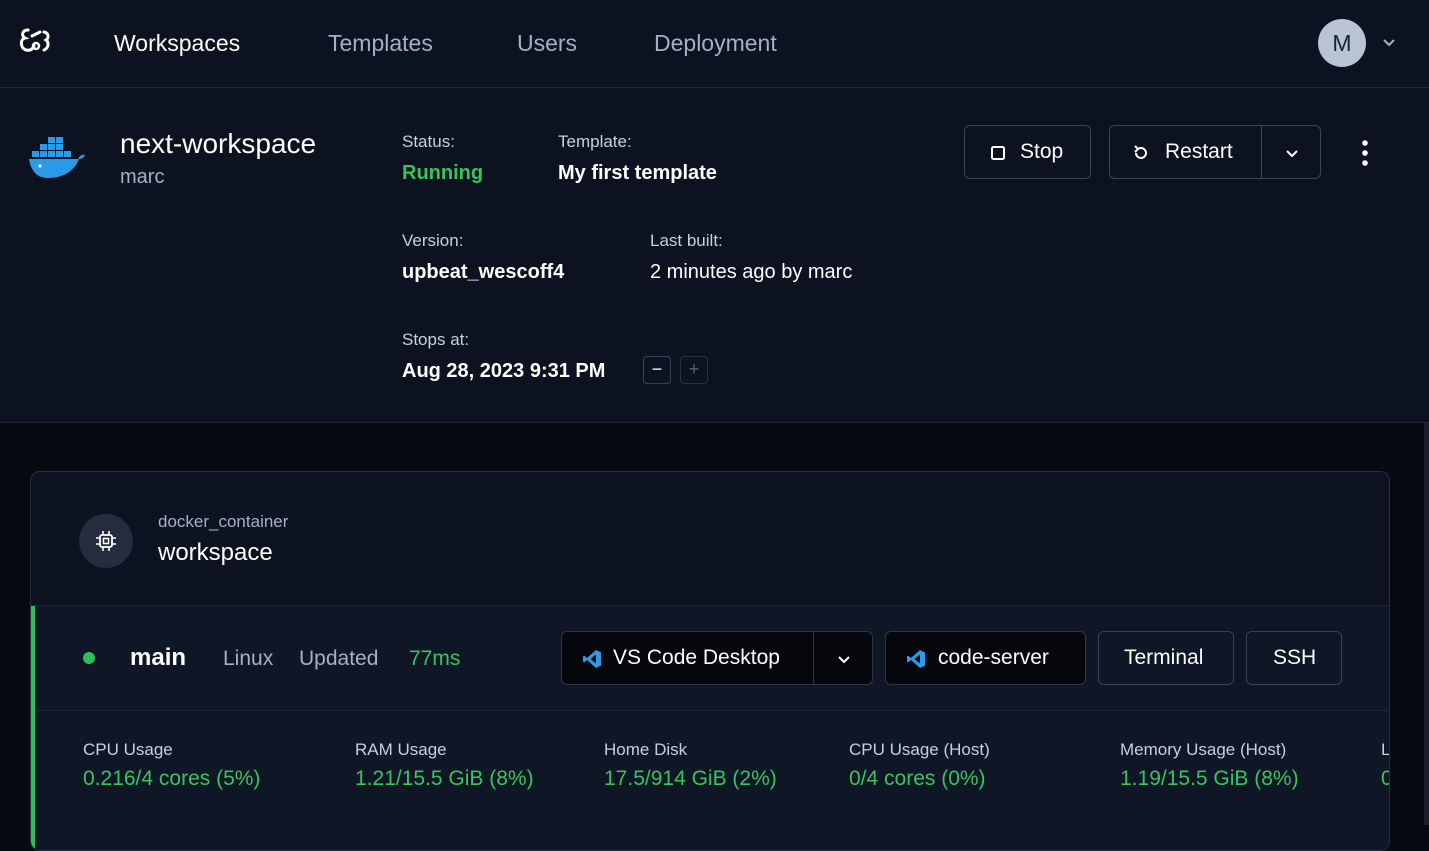  Describe the element at coordinates (690, 778) in the screenshot. I see `stat-disk-value: 17.5/914 GiB (2%)` at that location.